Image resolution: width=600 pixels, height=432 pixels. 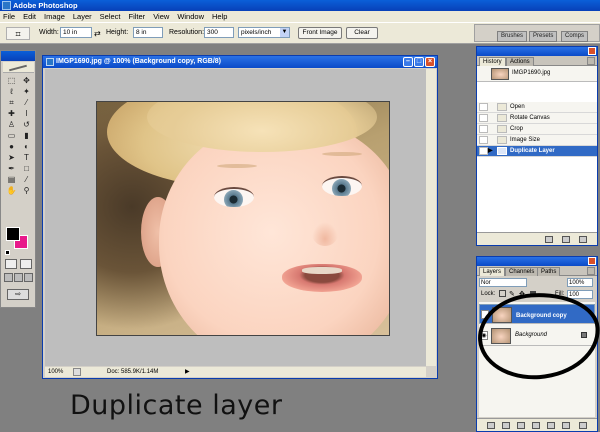 I want to click on lock-transparency-icon, so click(x=502, y=293).